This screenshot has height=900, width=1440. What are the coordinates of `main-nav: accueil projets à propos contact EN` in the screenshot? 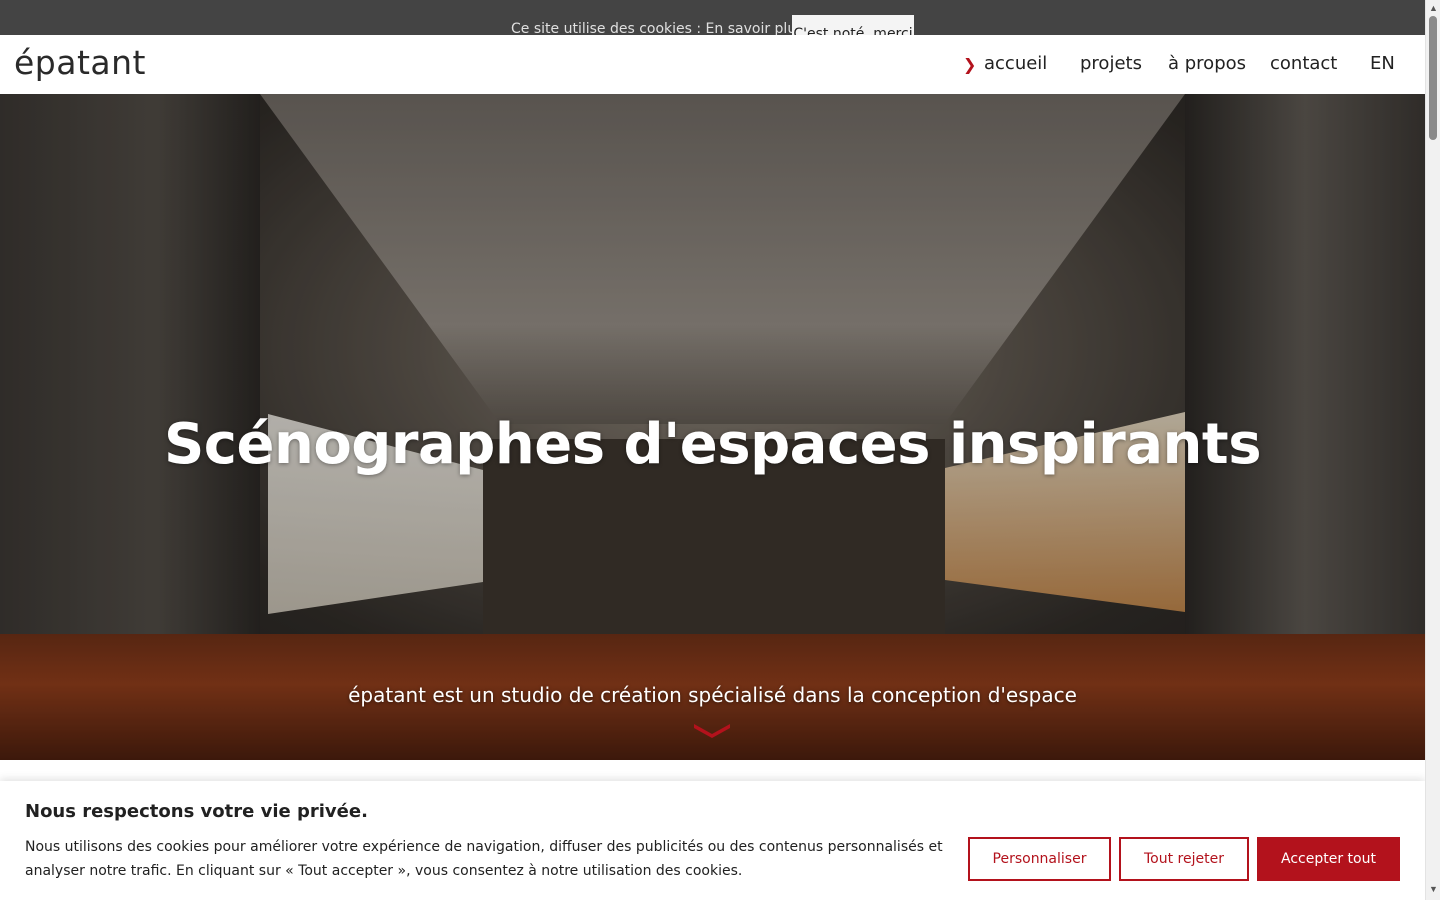 It's located at (712, 66).